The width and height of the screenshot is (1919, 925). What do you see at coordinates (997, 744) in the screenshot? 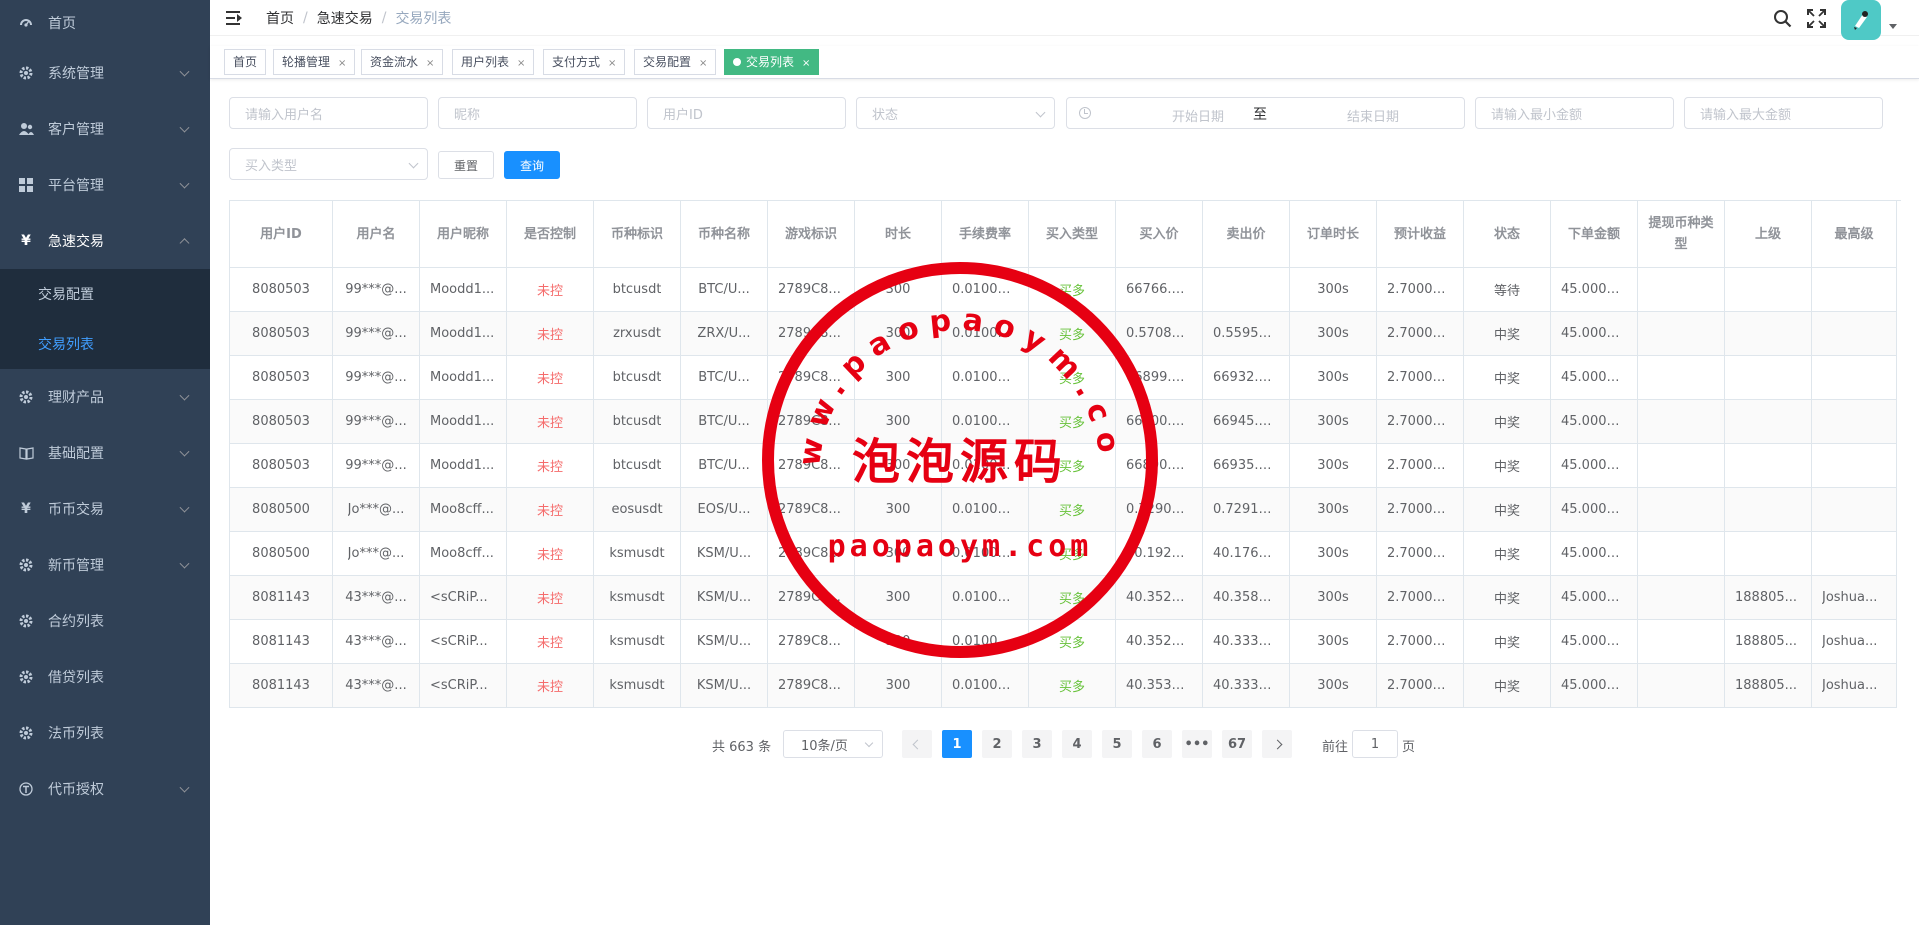
I see `page-button: 2` at bounding box center [997, 744].